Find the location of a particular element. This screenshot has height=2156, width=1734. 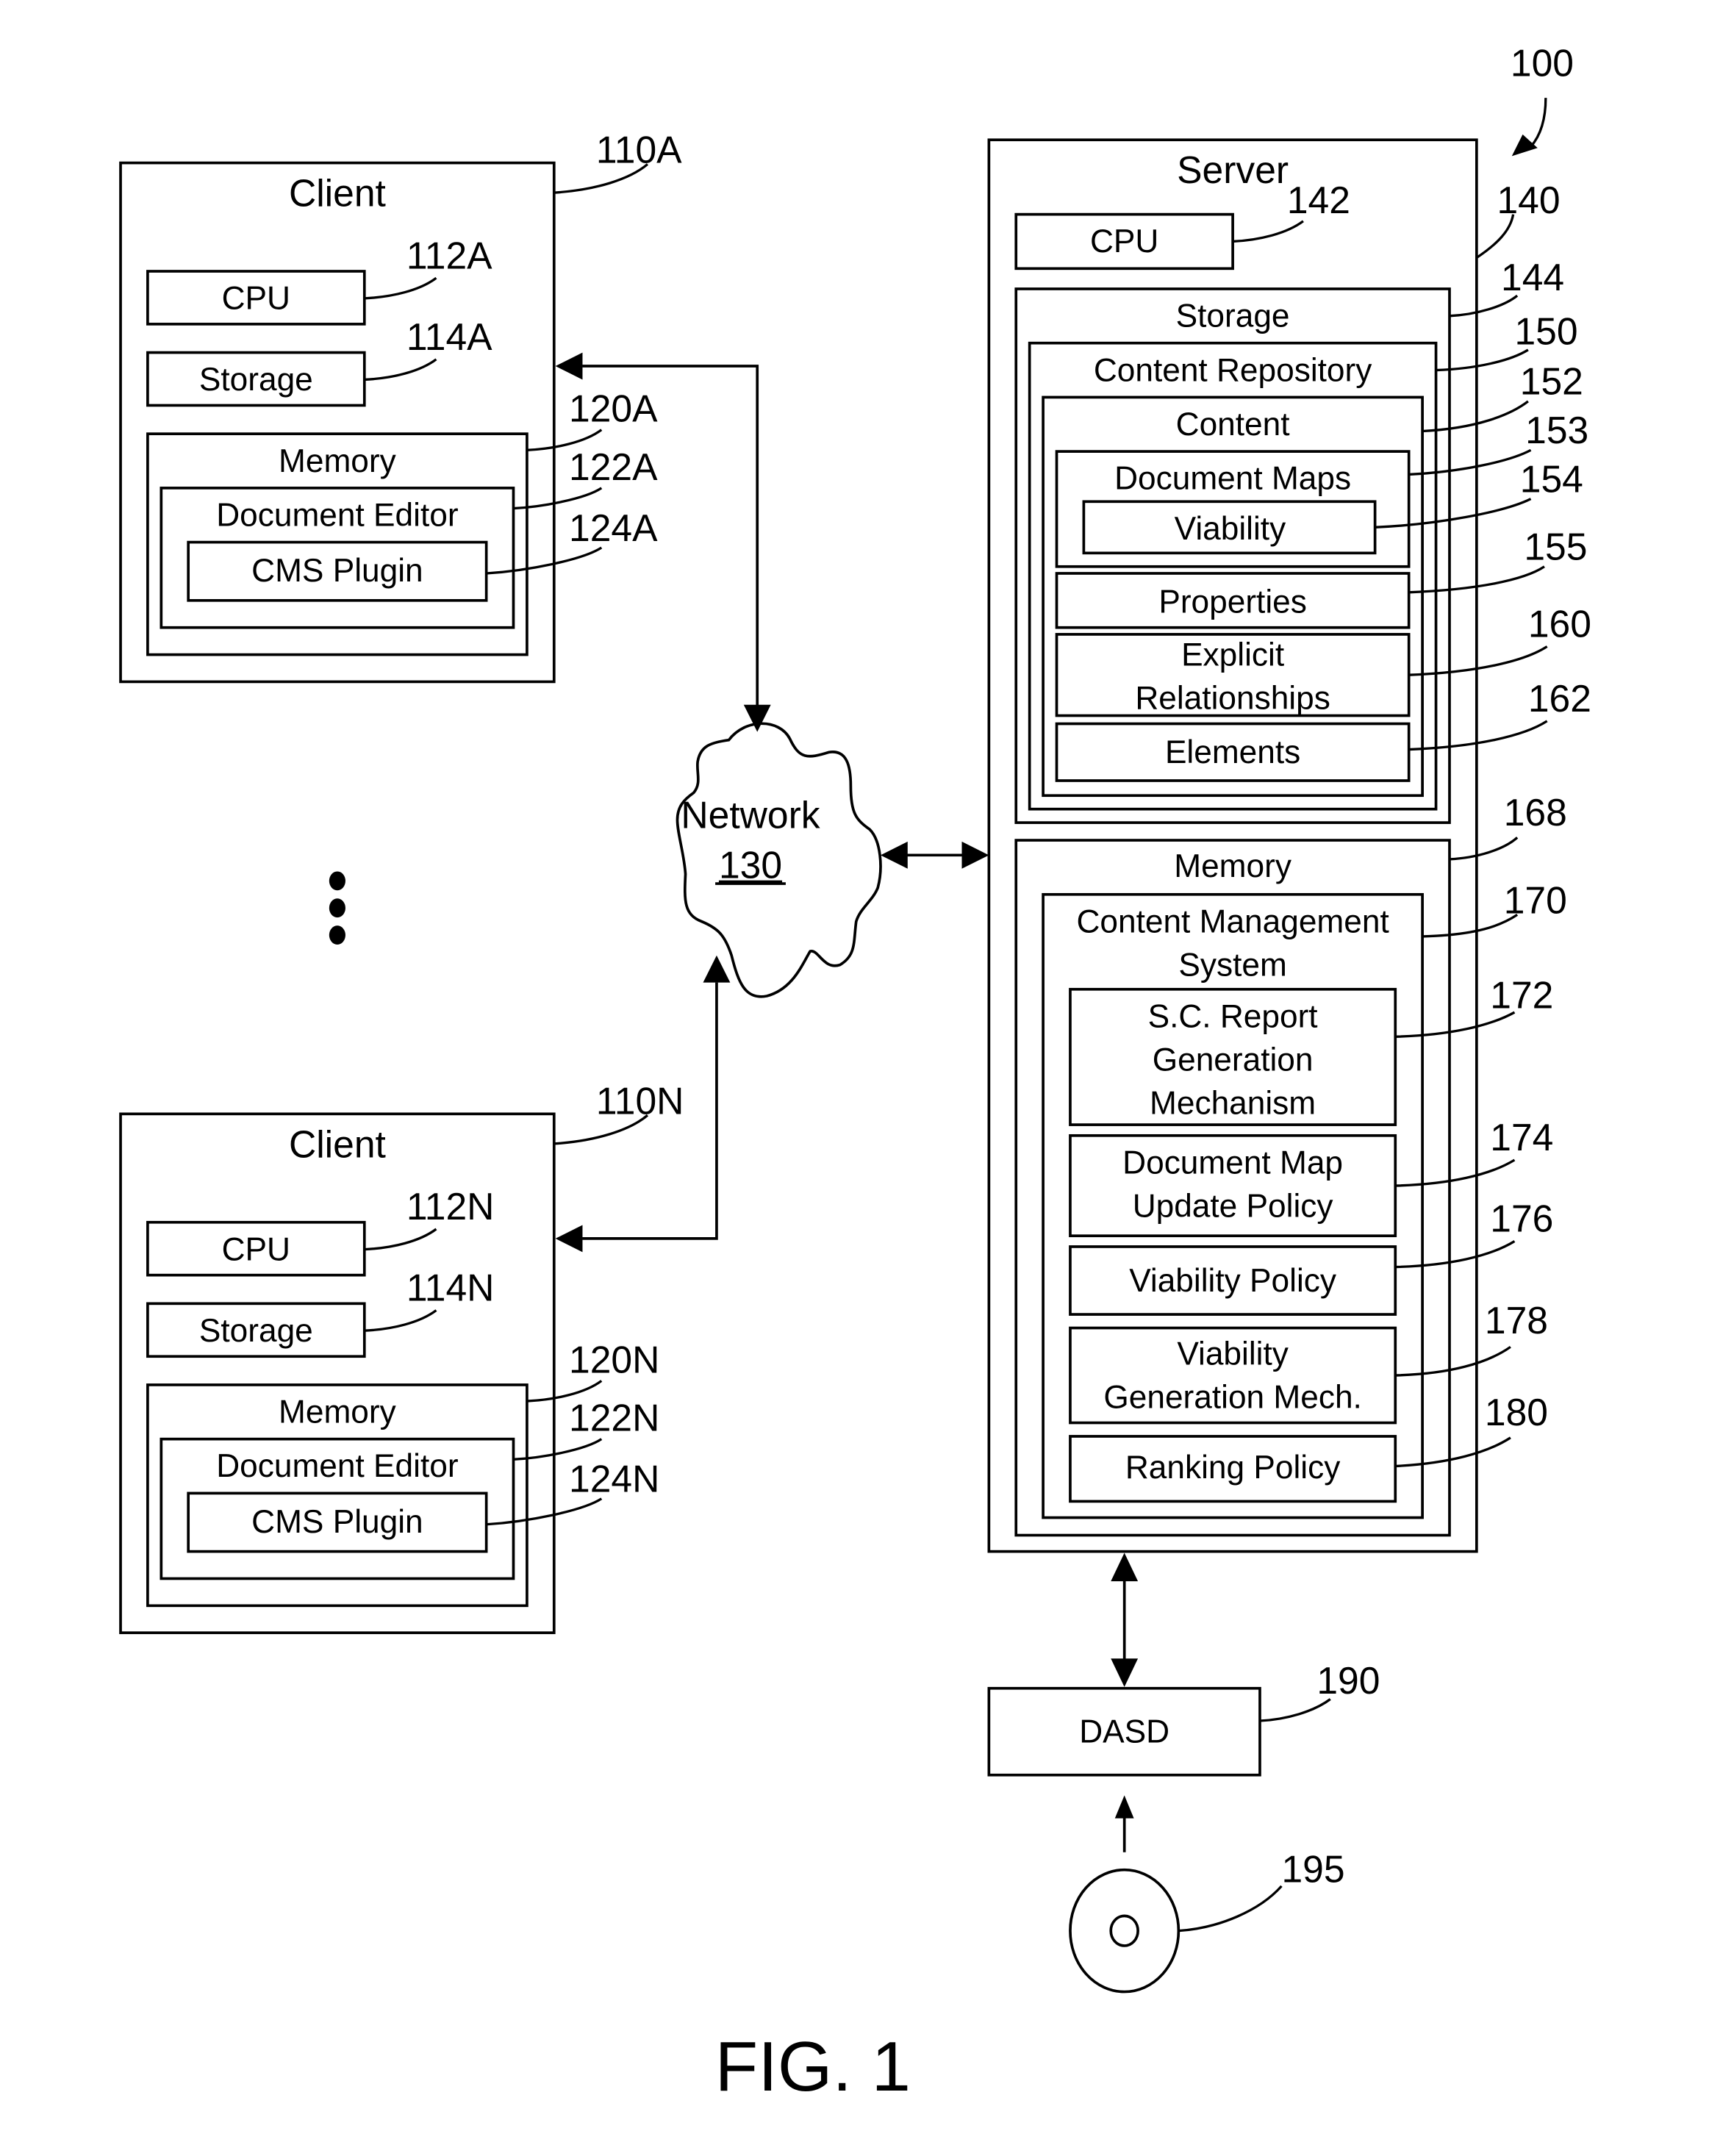

network-ref: 130 is located at coordinates (750, 866).